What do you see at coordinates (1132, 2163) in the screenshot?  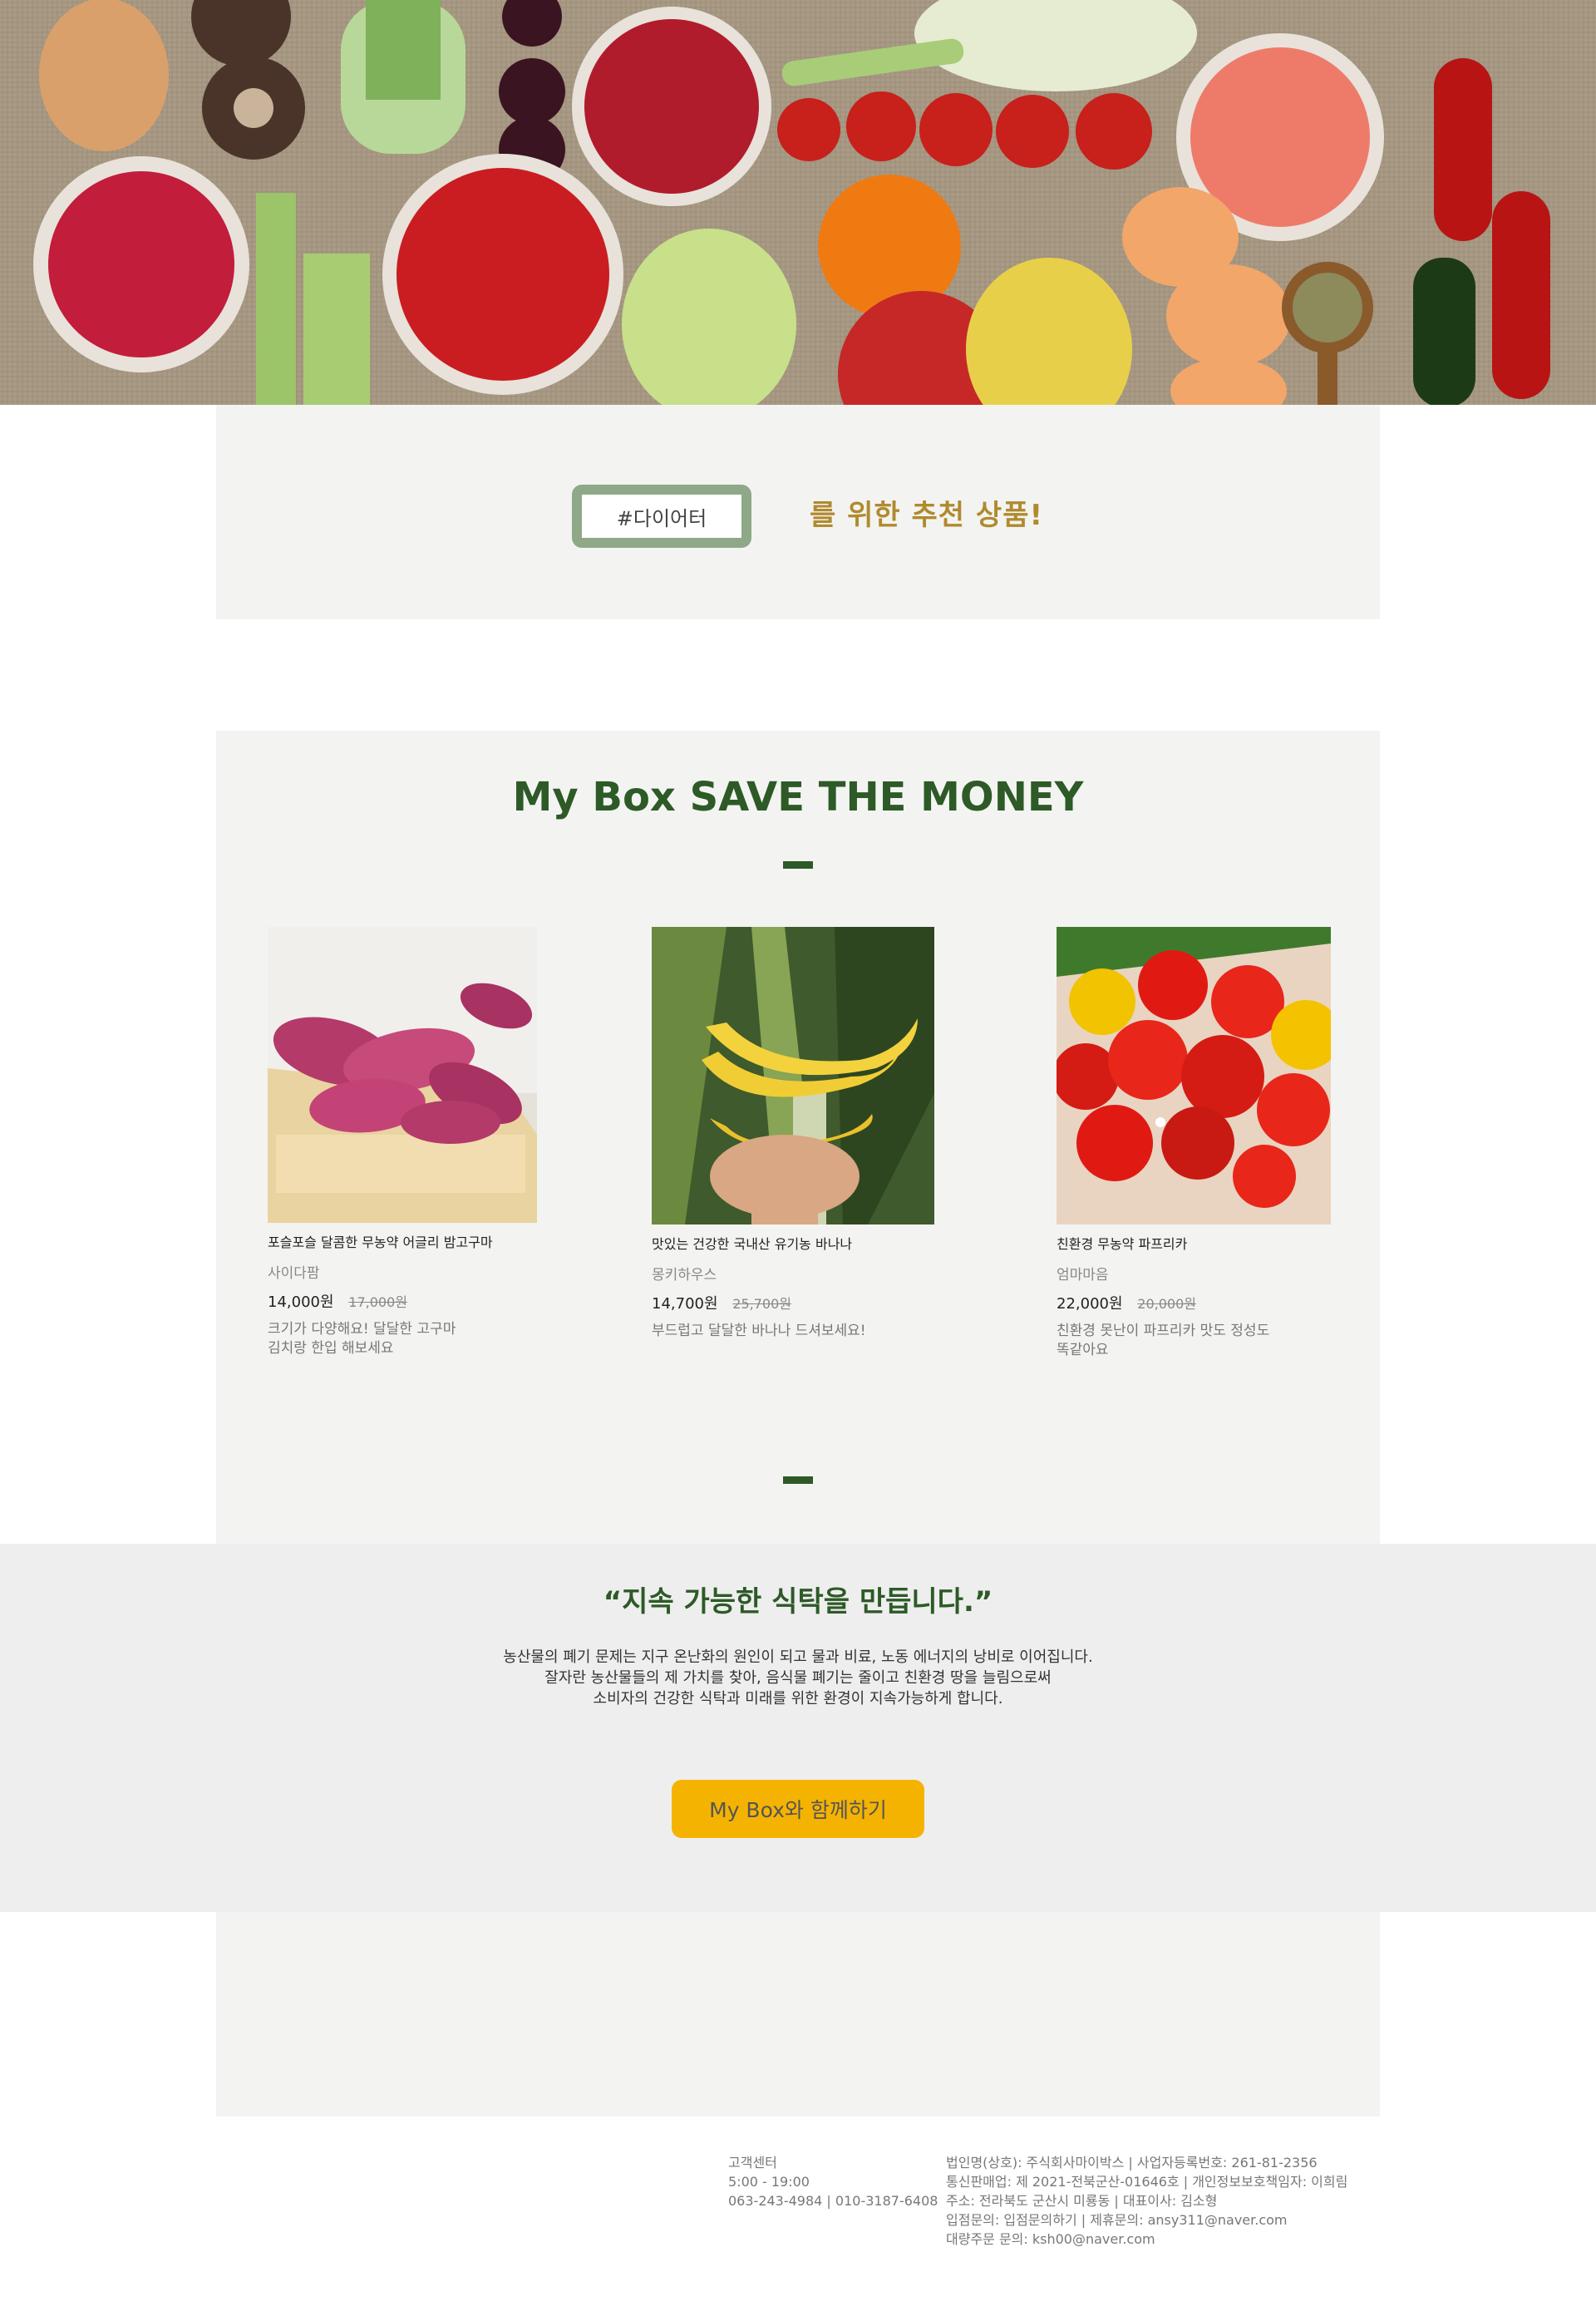 I see `company-name: 법인명(상호): 주식회사마이박스 | 사업자등록번호: 261-81-2356` at bounding box center [1132, 2163].